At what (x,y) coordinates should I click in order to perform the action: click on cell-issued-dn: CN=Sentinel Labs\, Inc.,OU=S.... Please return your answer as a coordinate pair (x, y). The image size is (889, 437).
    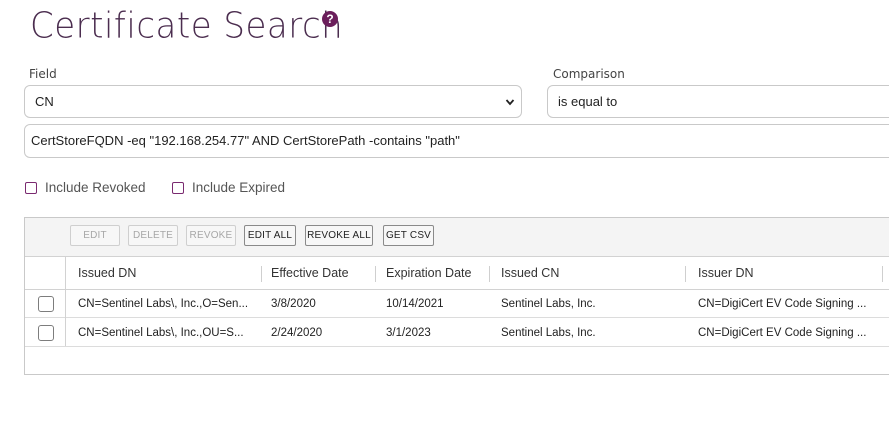
    Looking at the image, I should click on (161, 333).